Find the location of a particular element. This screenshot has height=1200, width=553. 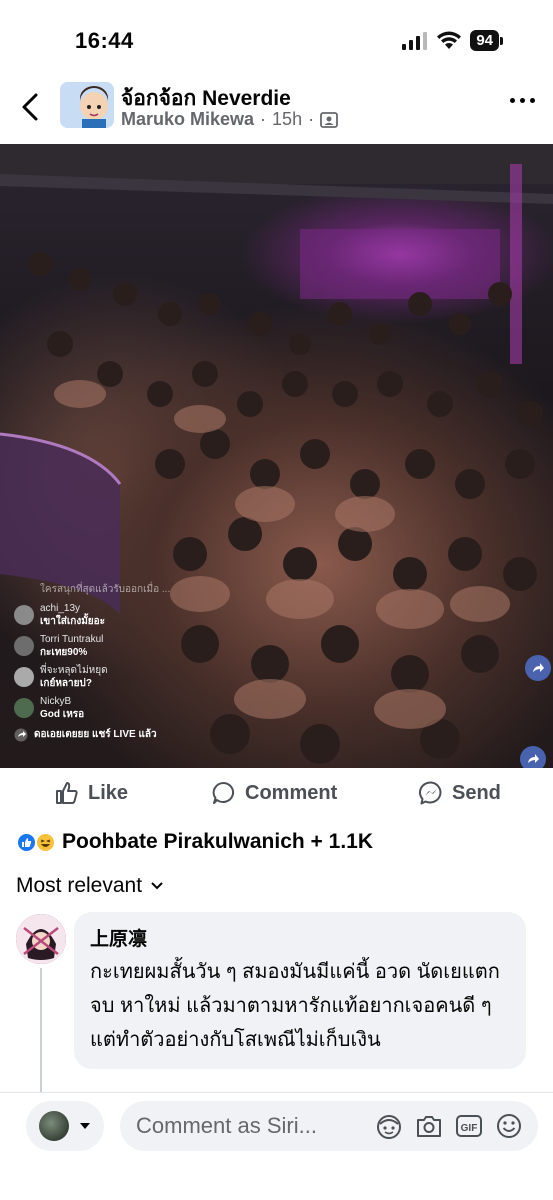

post-meta: Maruko Mikewa · 15h · is located at coordinates (229, 119).